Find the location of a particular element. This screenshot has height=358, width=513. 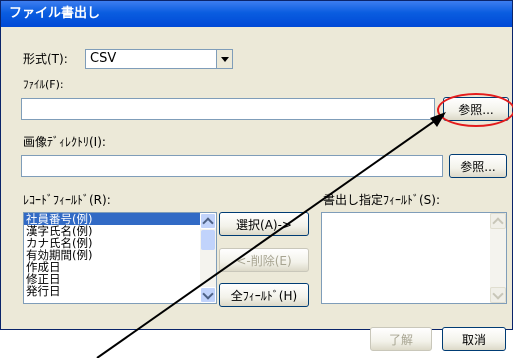

record-fields-list: 社員番号(例) 漢字氏名(例) カナ氏名(例) 有効期間(例) 作成日 修正日 発行日 is located at coordinates (120, 258).